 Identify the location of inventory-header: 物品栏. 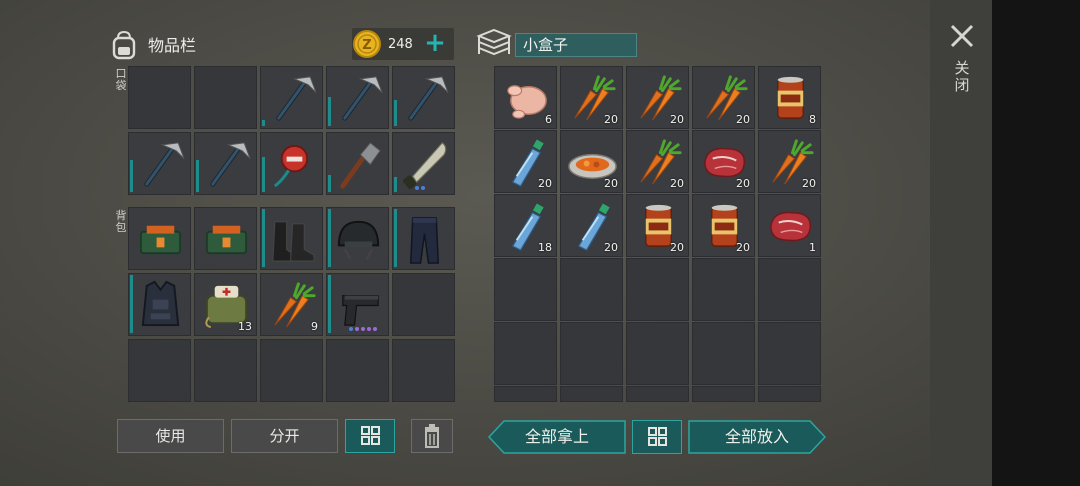
(152, 44).